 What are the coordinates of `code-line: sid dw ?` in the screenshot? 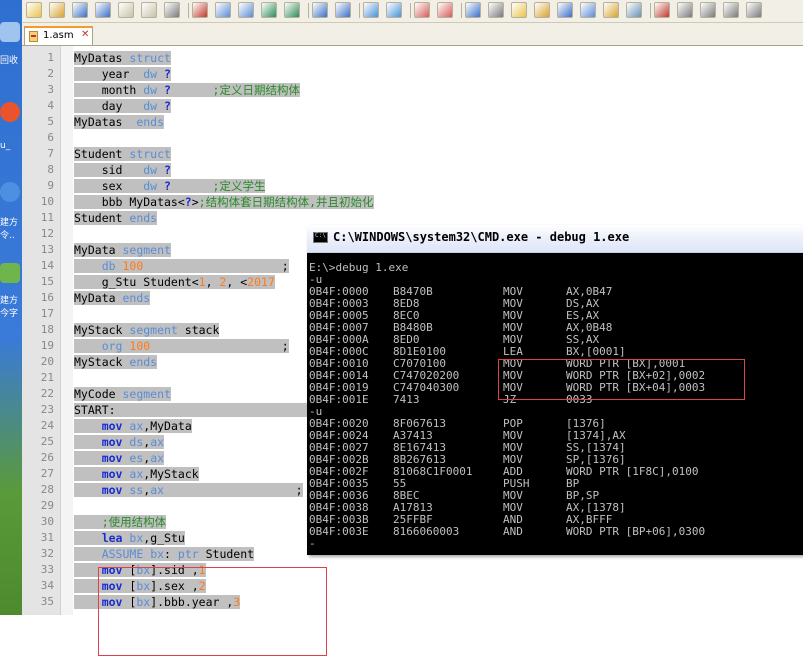 It's located at (122, 170).